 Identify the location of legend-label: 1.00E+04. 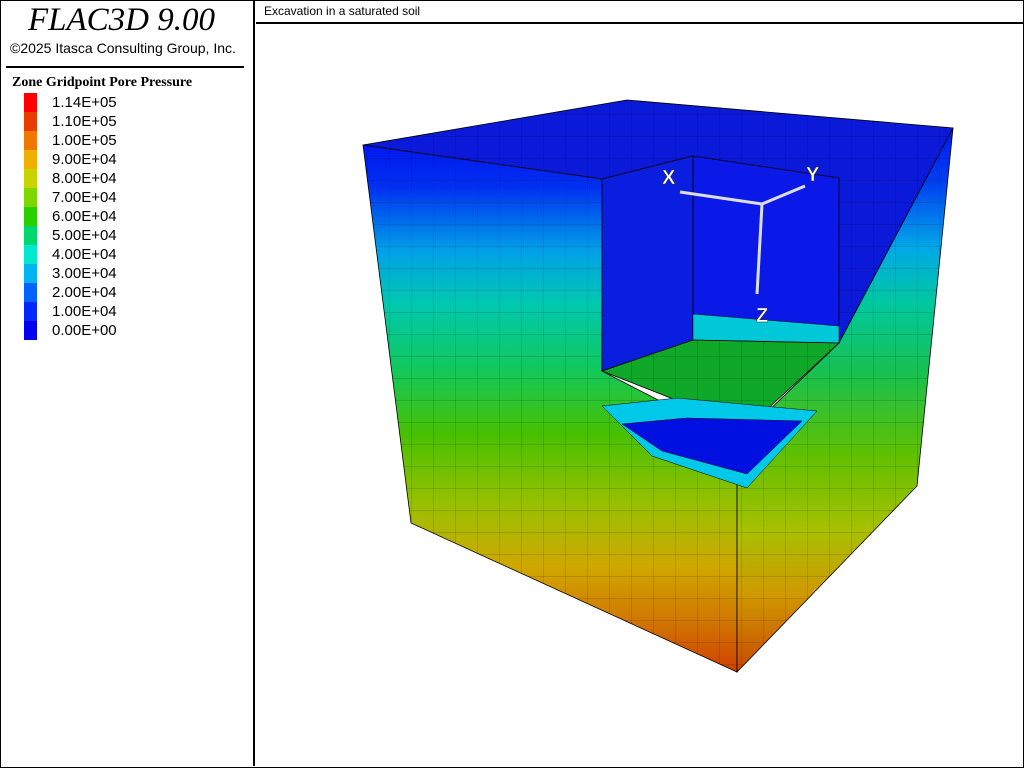
(84, 311).